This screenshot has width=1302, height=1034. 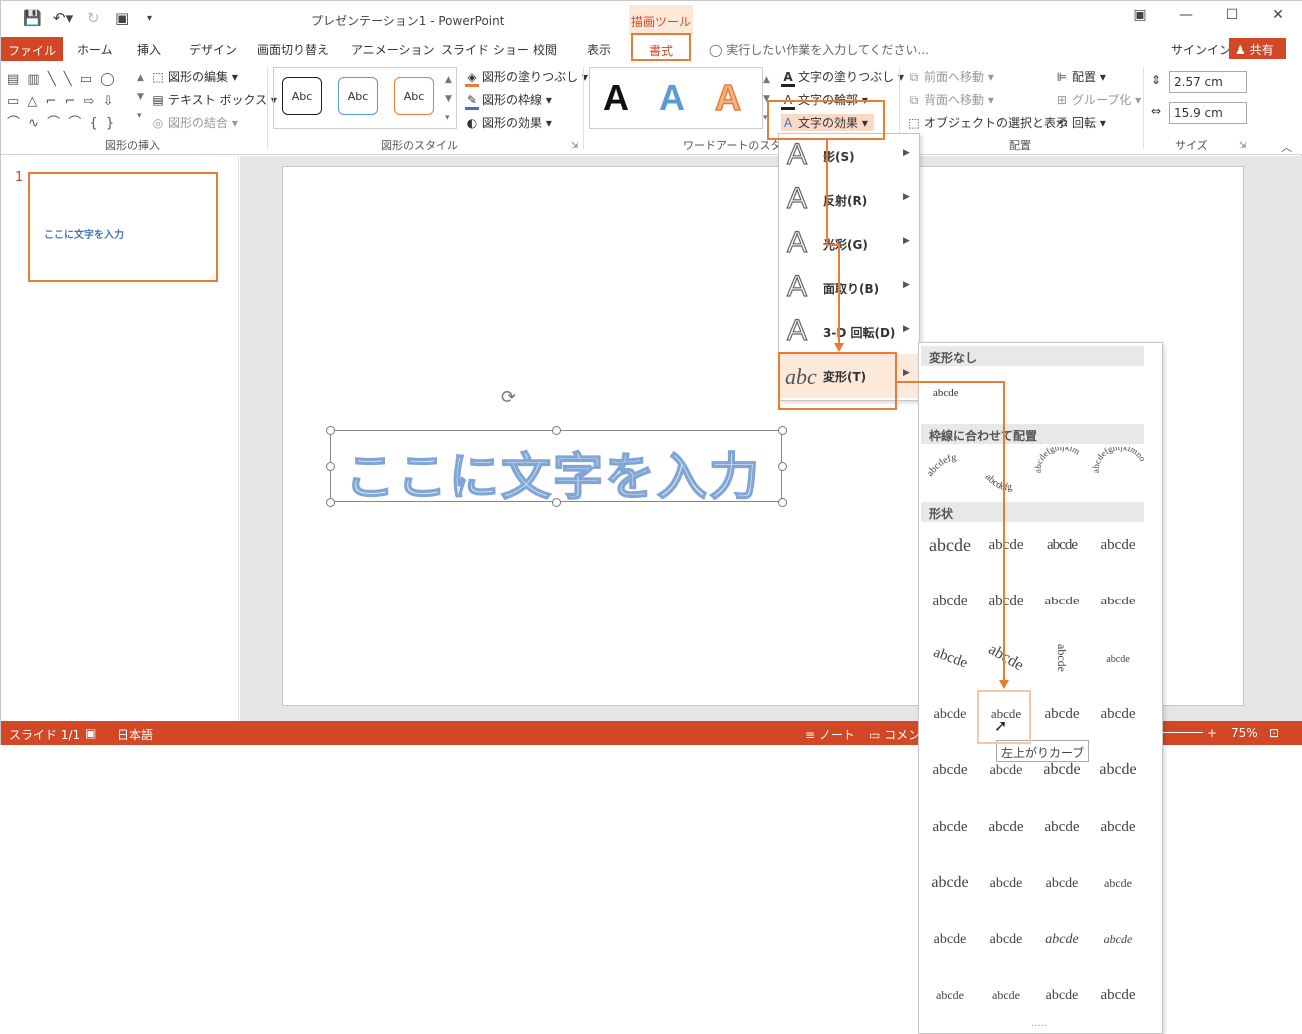 I want to click on tab-file: ファイル, so click(x=32, y=49).